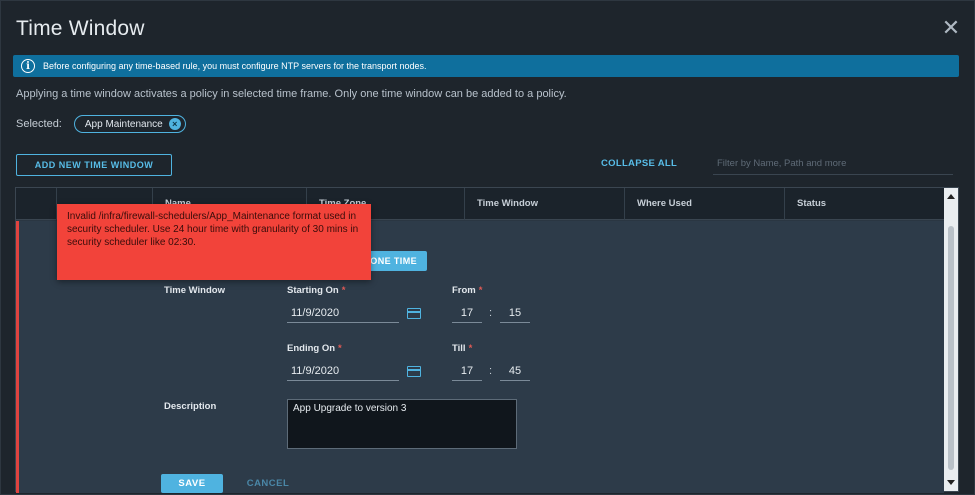 Image resolution: width=975 pixels, height=495 pixels. What do you see at coordinates (343, 371) in the screenshot?
I see `ending-on-date-input` at bounding box center [343, 371].